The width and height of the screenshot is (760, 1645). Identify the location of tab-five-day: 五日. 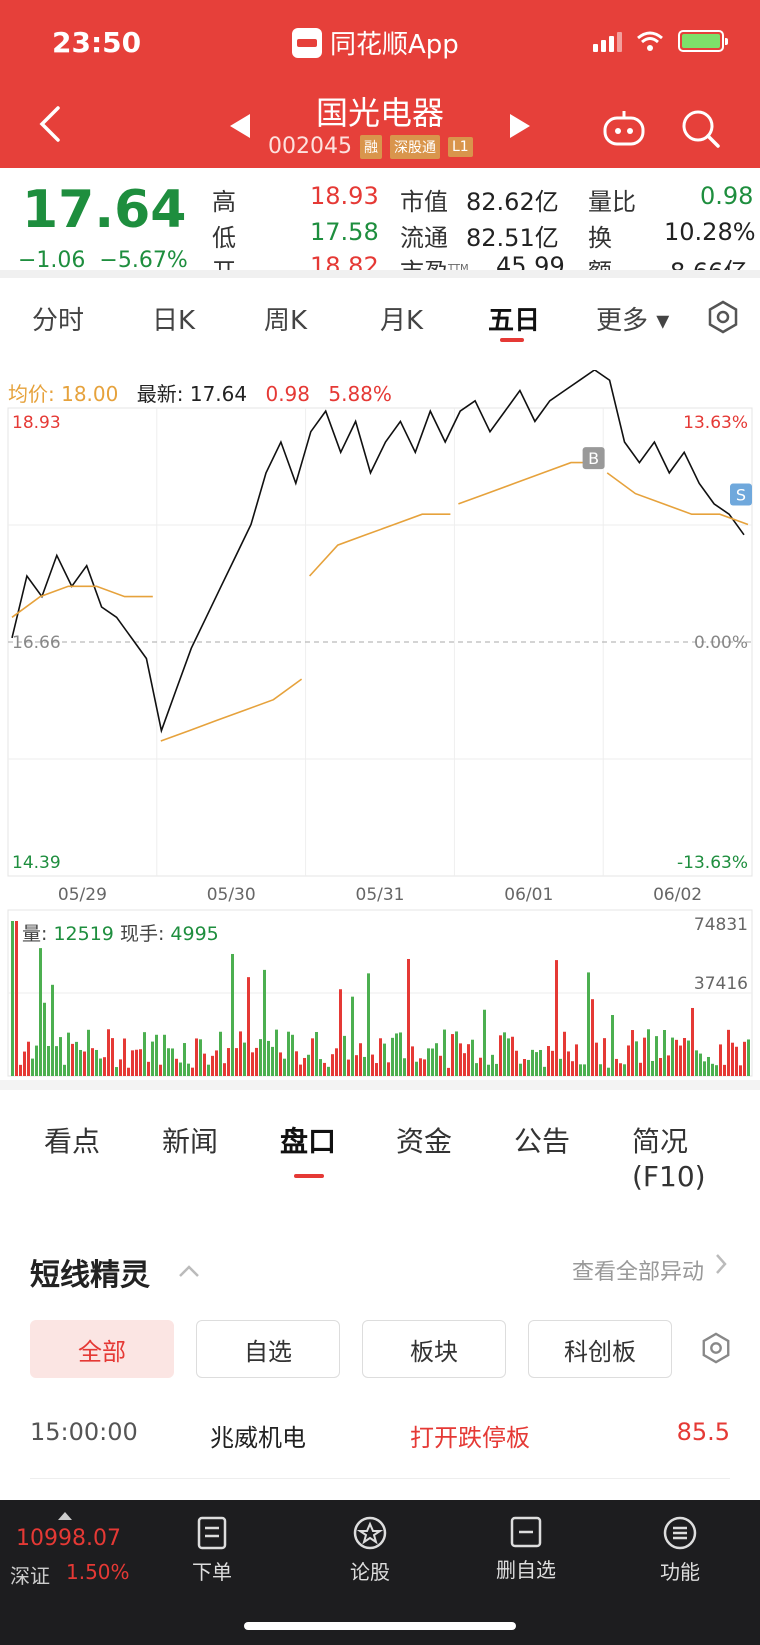
(514, 318).